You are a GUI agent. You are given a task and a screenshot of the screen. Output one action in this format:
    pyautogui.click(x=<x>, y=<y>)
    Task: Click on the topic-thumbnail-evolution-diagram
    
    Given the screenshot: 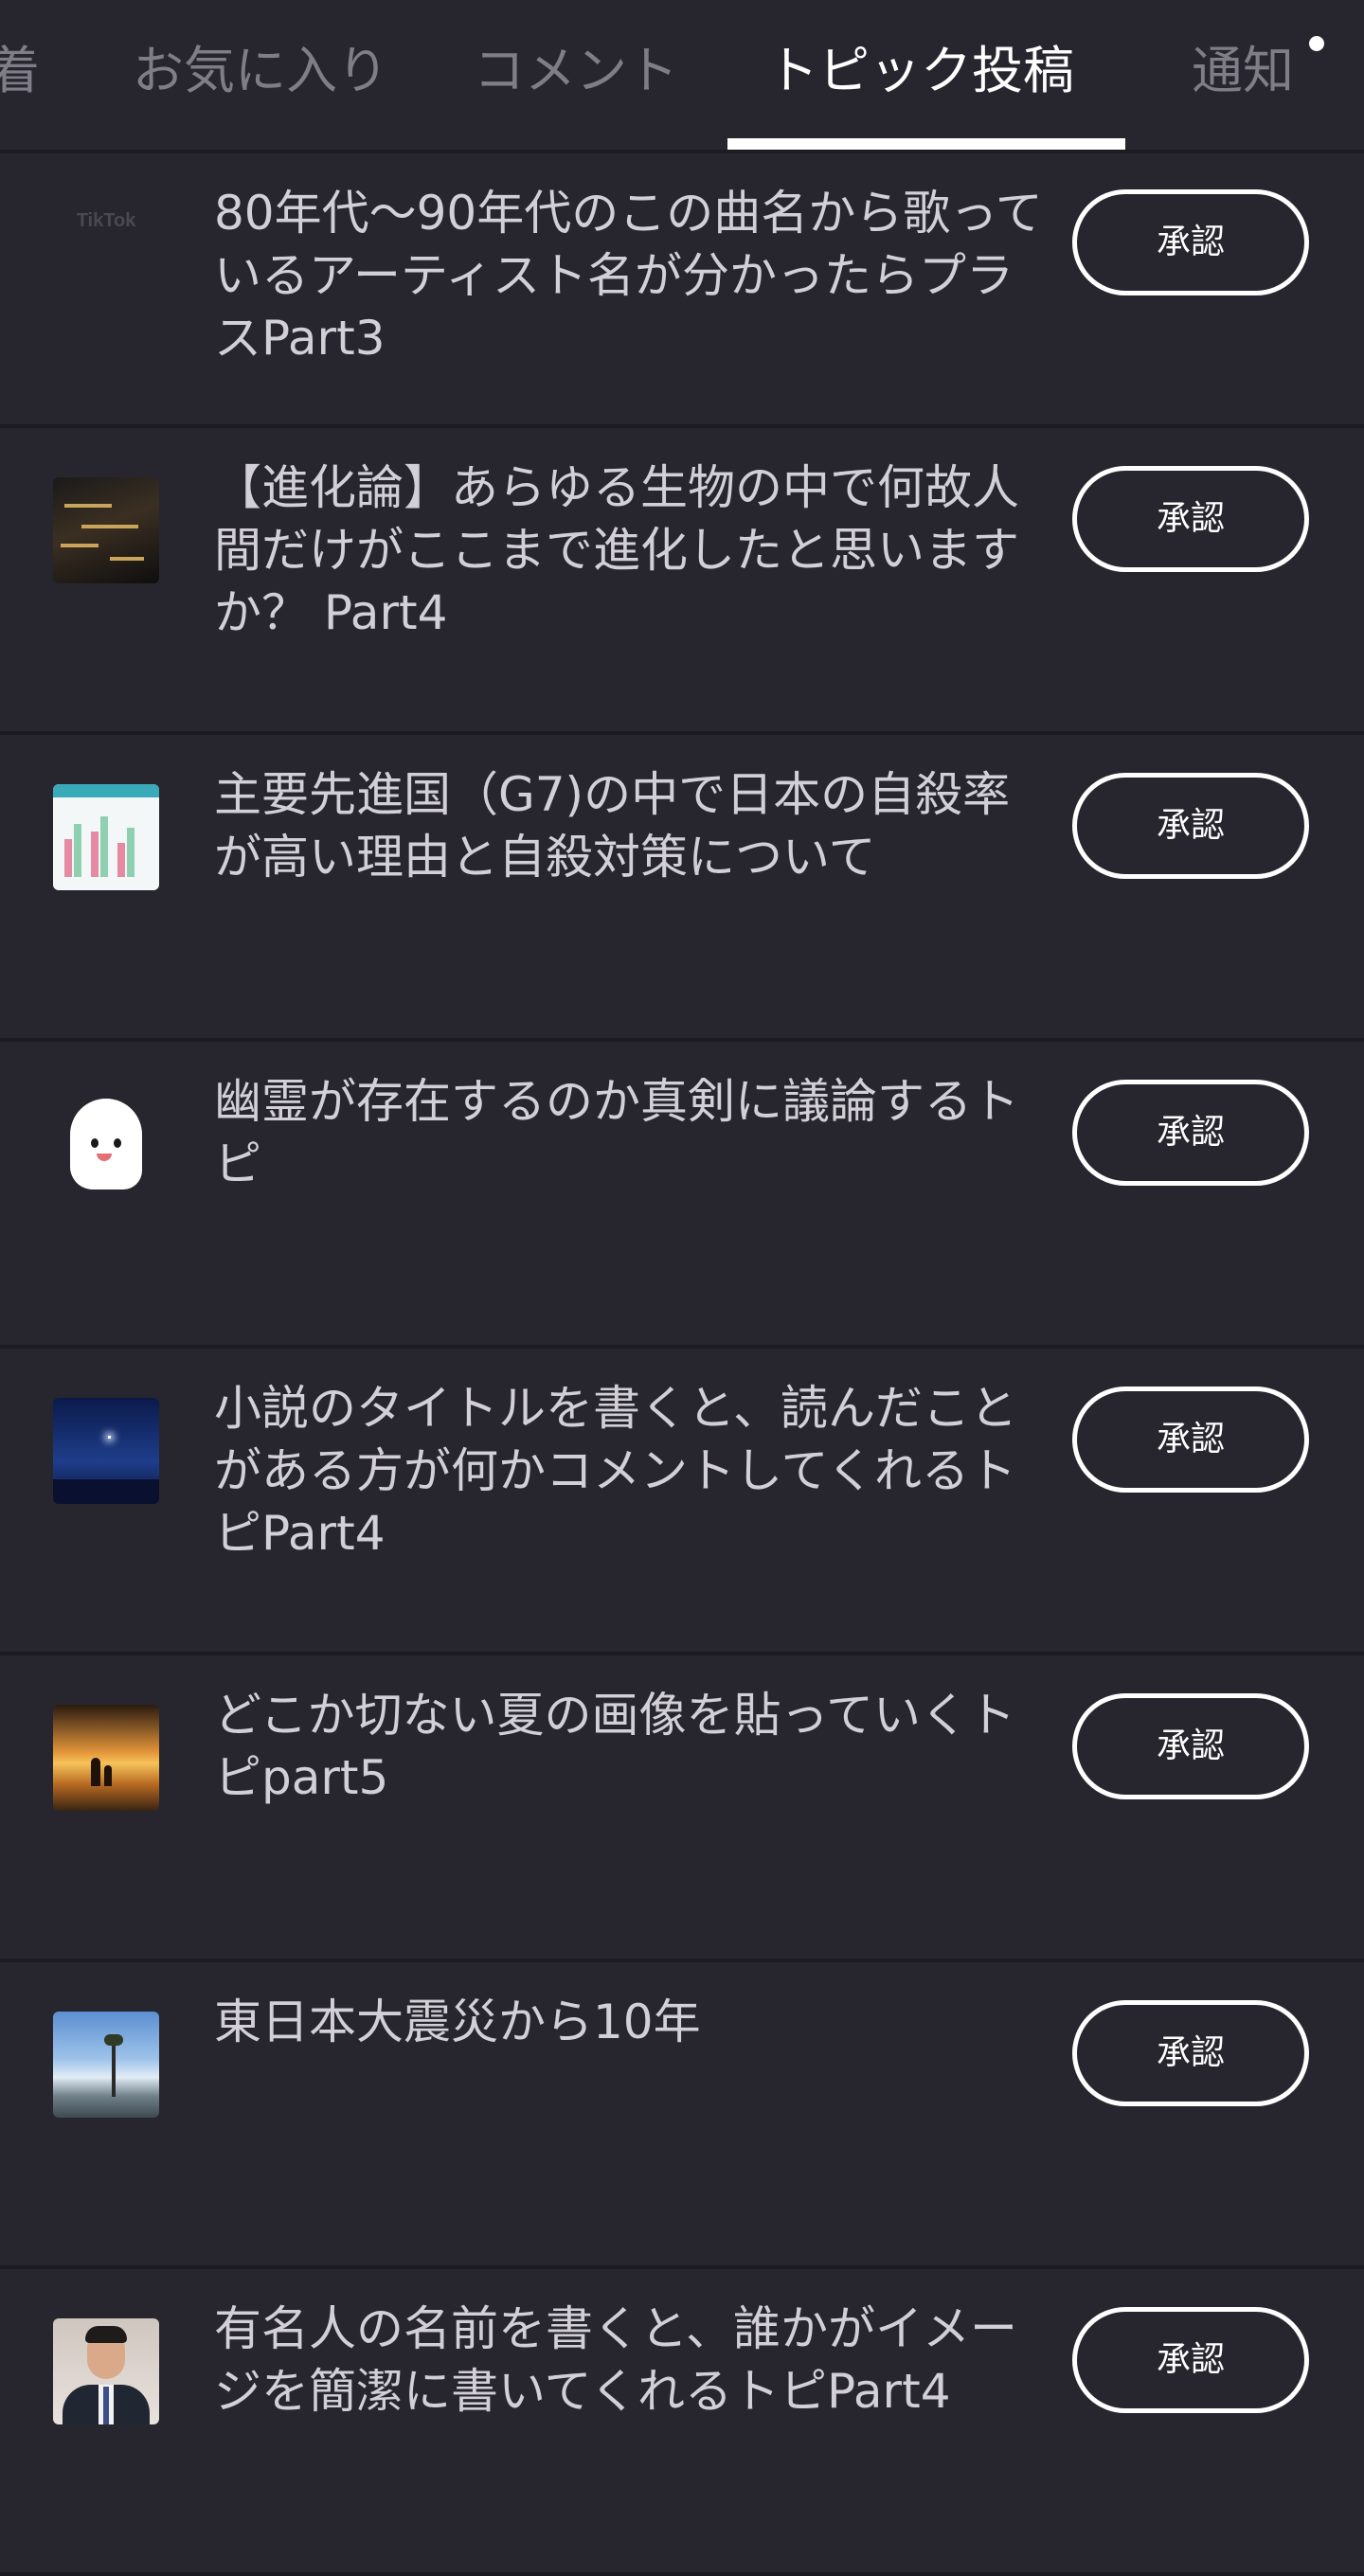 What is the action you would take?
    pyautogui.click(x=106, y=530)
    